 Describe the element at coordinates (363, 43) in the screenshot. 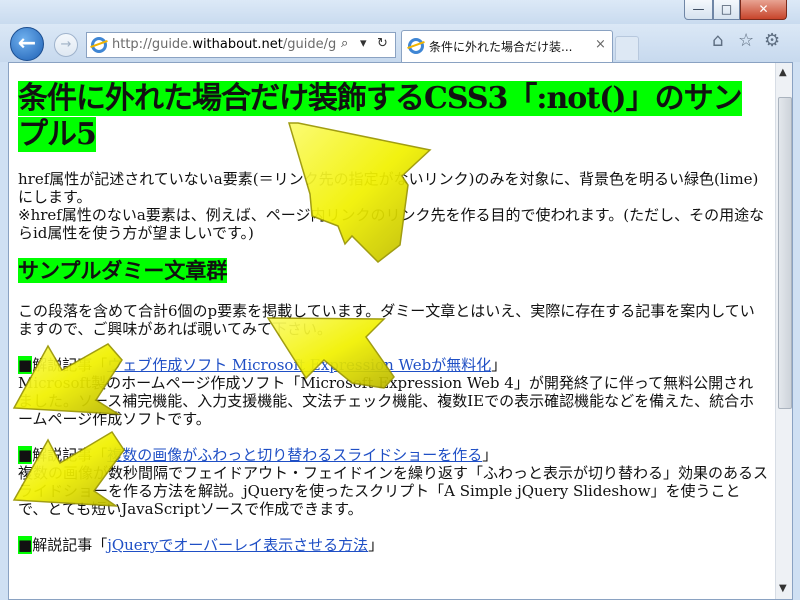

I see `dropdown-icon: ▾` at that location.